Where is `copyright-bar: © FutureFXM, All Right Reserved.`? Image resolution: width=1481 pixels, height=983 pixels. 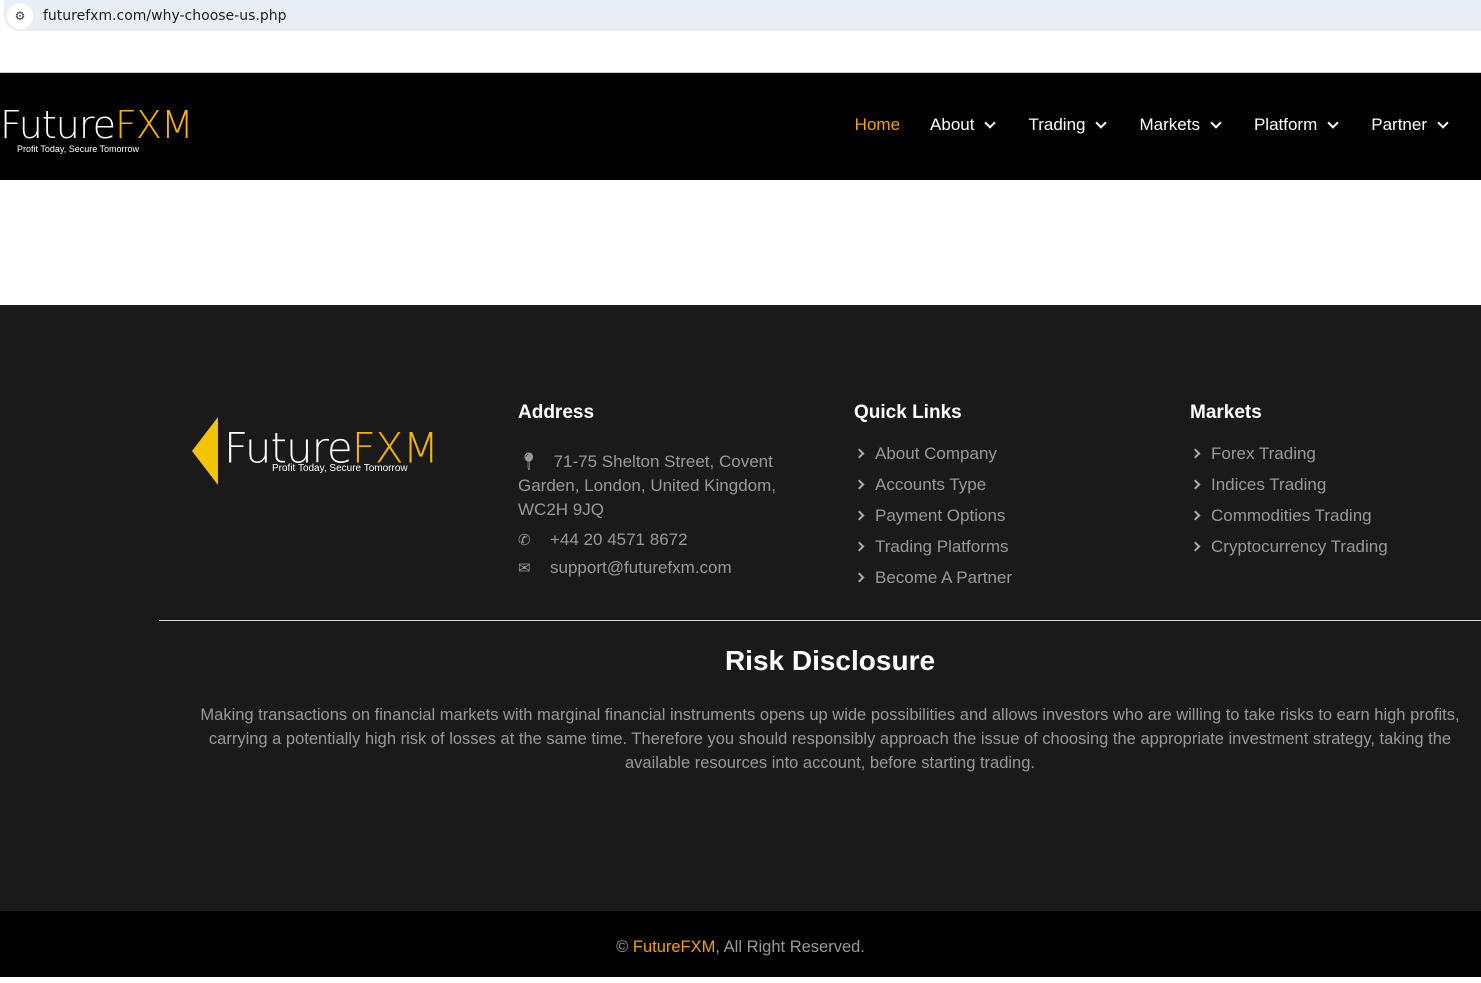
copyright-bar: © FutureFXM, All Right Reserved. is located at coordinates (740, 944).